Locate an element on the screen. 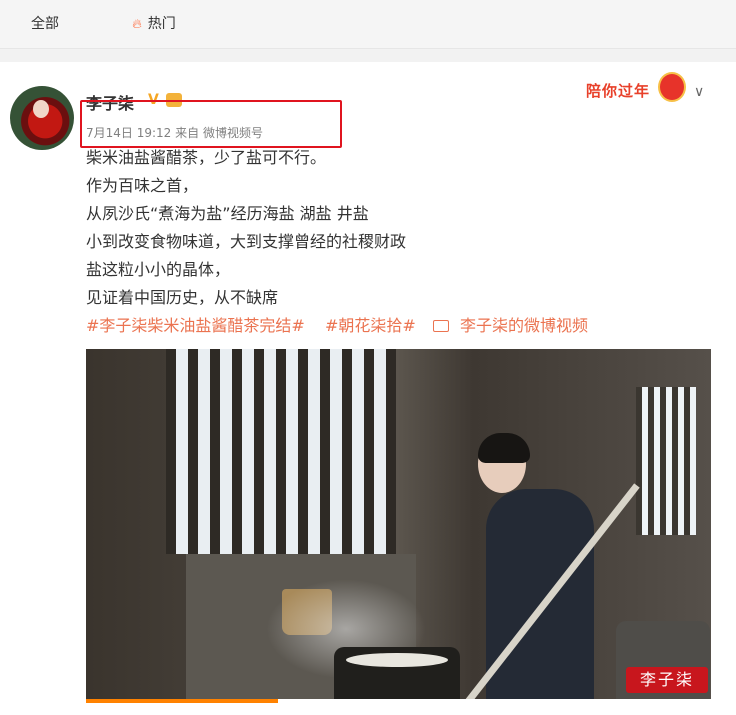  chevron-down-icon: ∨ is located at coordinates (699, 92).